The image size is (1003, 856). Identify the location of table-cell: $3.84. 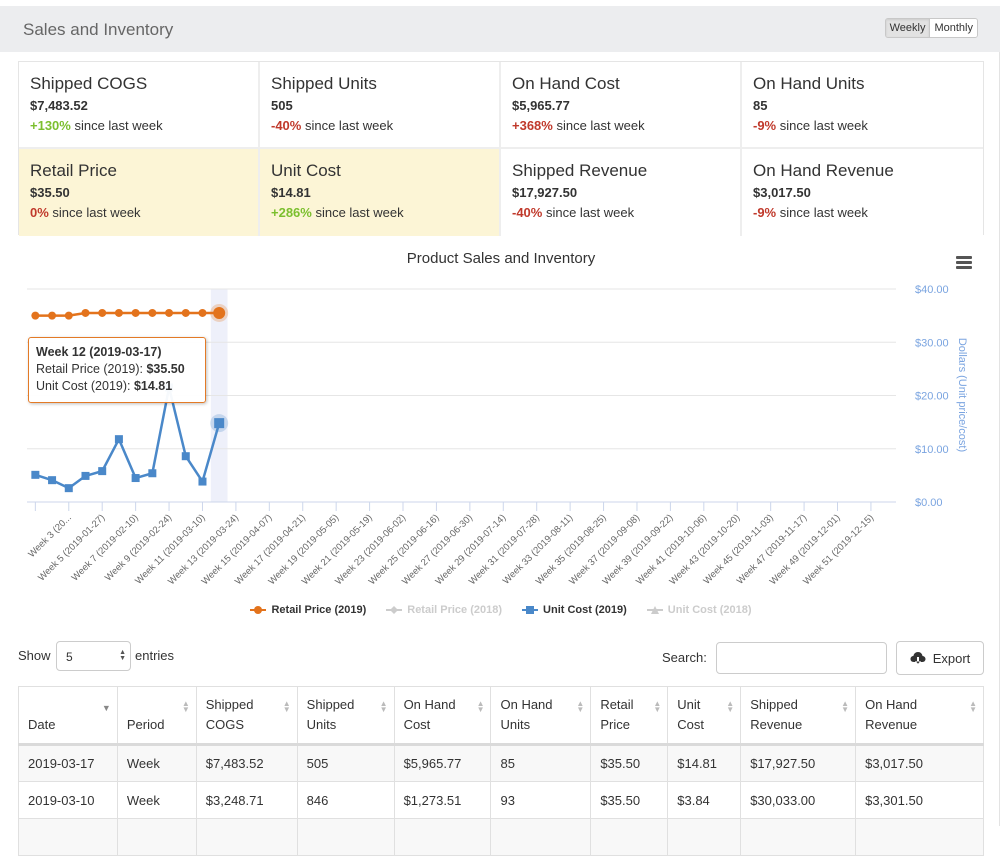
(704, 800).